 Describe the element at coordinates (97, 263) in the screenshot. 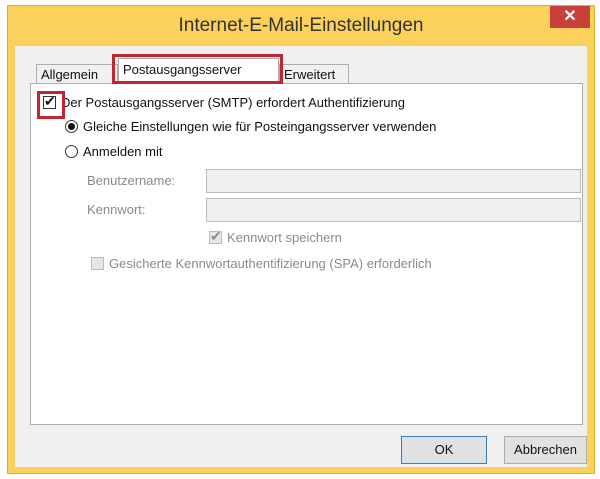

I see `spa-checkbox` at that location.